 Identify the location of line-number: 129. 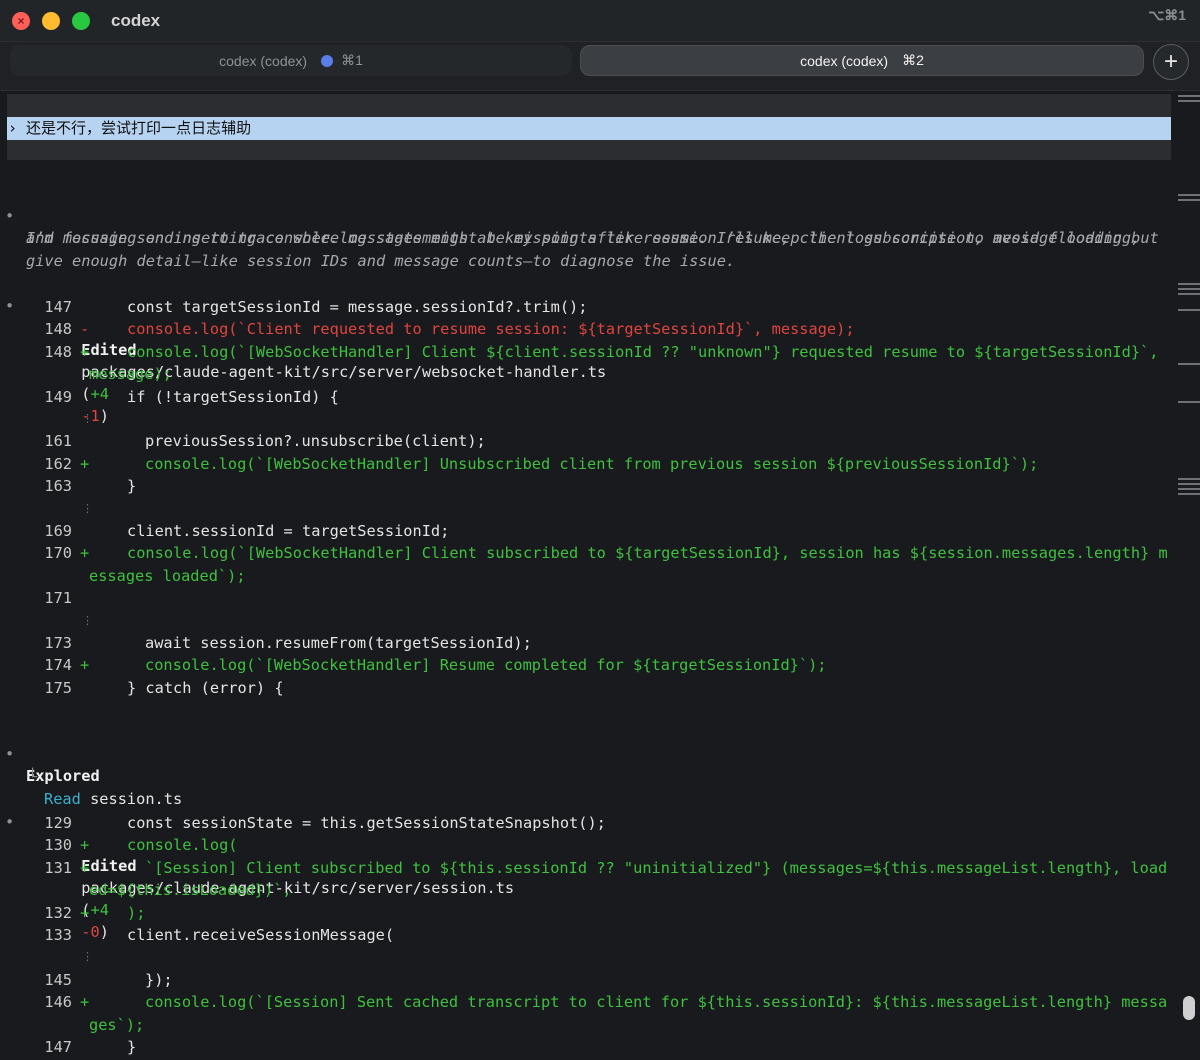
(58, 823).